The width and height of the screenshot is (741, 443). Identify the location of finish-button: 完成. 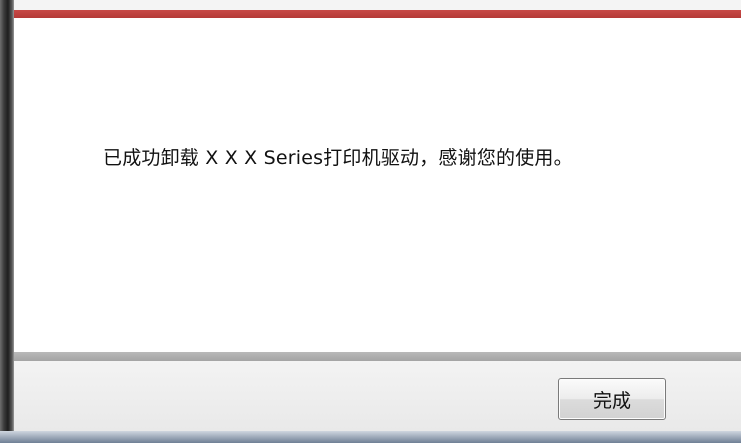
(612, 399).